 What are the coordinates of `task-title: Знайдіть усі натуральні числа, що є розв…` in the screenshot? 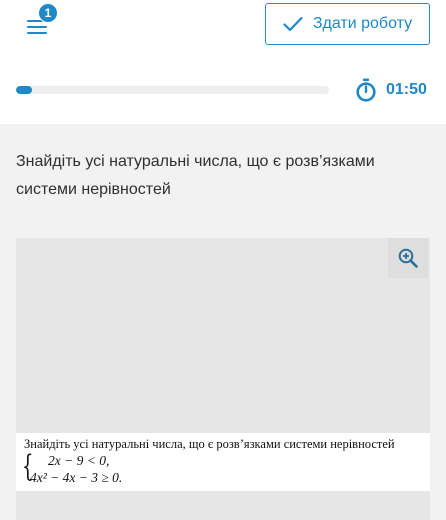 It's located at (209, 444).